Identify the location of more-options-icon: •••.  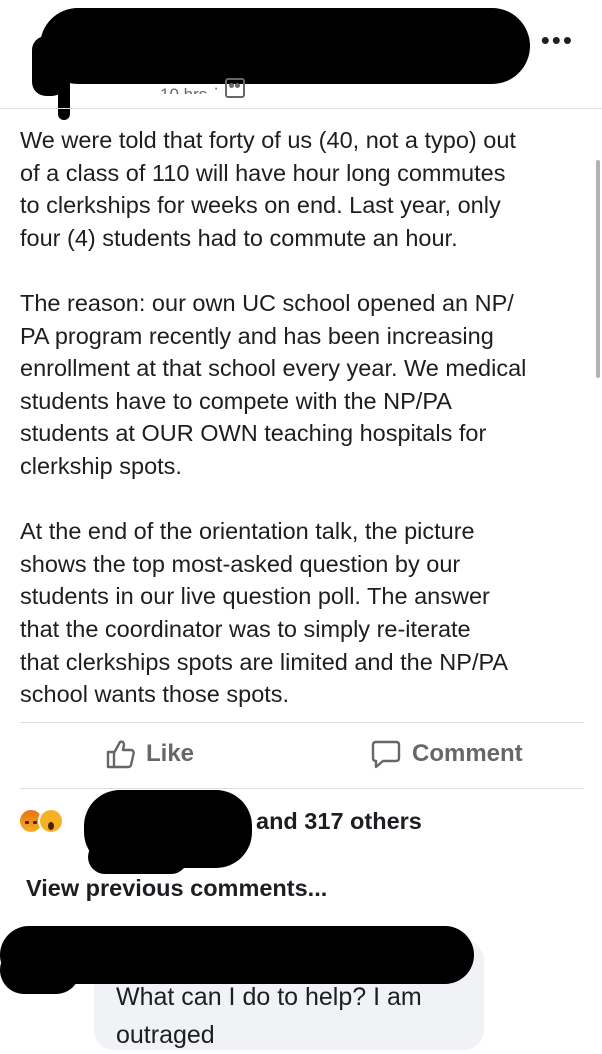
(557, 40).